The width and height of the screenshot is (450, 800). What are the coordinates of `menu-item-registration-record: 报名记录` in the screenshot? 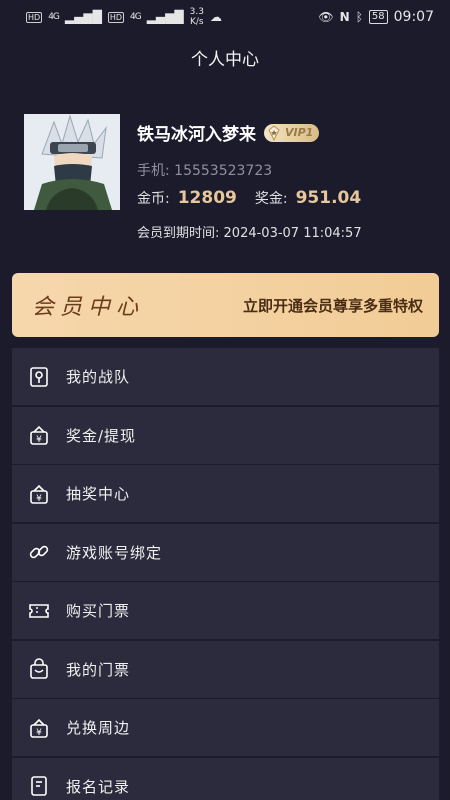 It's located at (225, 778).